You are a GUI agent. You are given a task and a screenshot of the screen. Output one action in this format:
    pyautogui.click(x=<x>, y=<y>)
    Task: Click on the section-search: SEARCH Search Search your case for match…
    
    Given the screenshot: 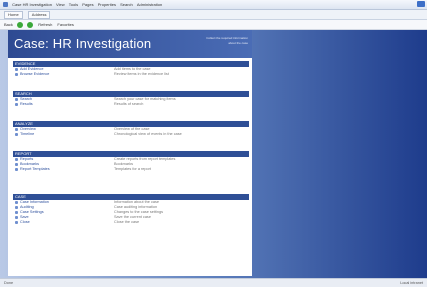 What is the action you would take?
    pyautogui.click(x=131, y=99)
    